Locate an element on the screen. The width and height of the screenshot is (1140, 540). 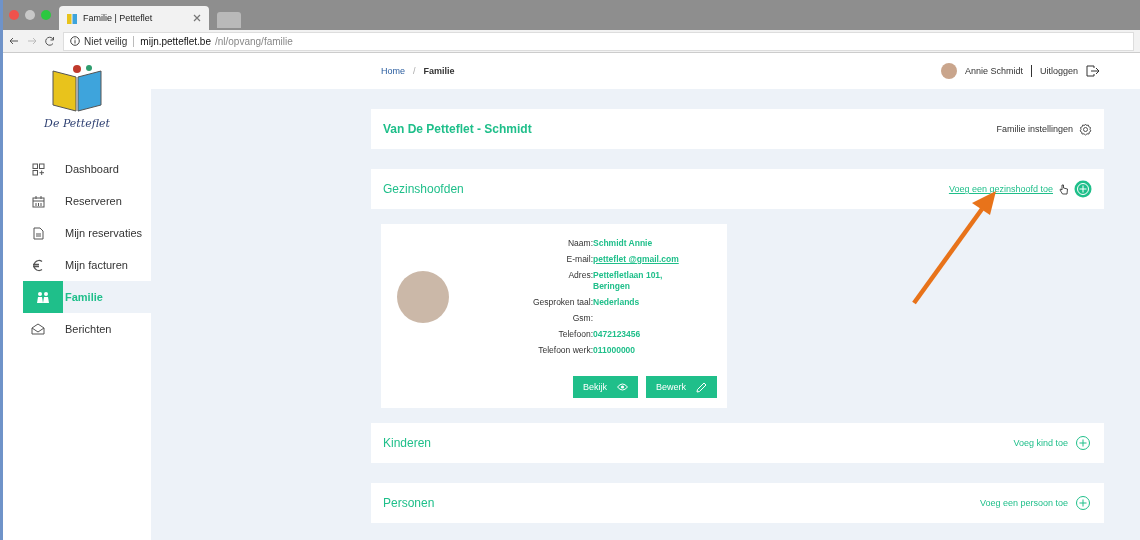
sidebar-item: Mijn reservaties is located at coordinates (87, 233).